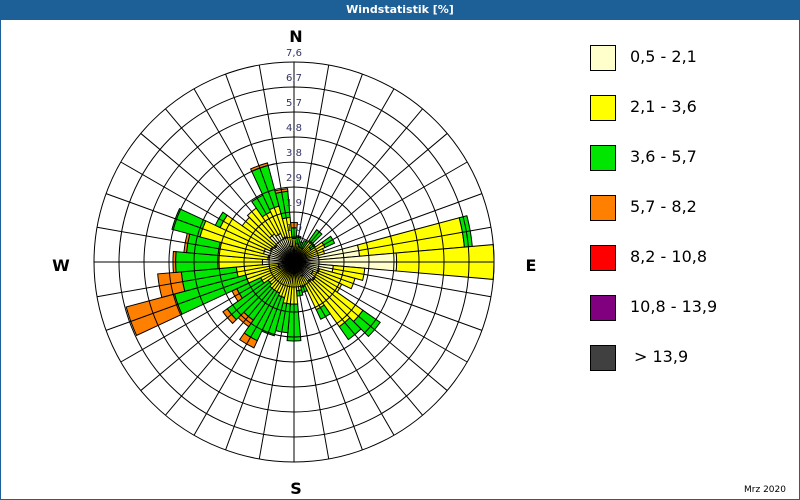  What do you see at coordinates (765, 490) in the screenshot?
I see `date-label: Mrz 2020` at bounding box center [765, 490].